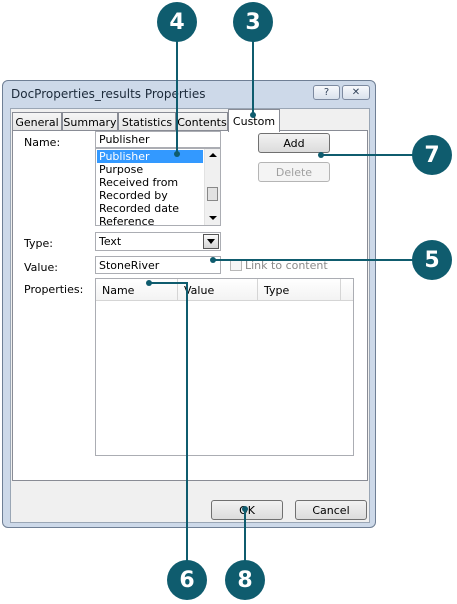 The image size is (457, 604). I want to click on callout-8: 8, so click(245, 580).